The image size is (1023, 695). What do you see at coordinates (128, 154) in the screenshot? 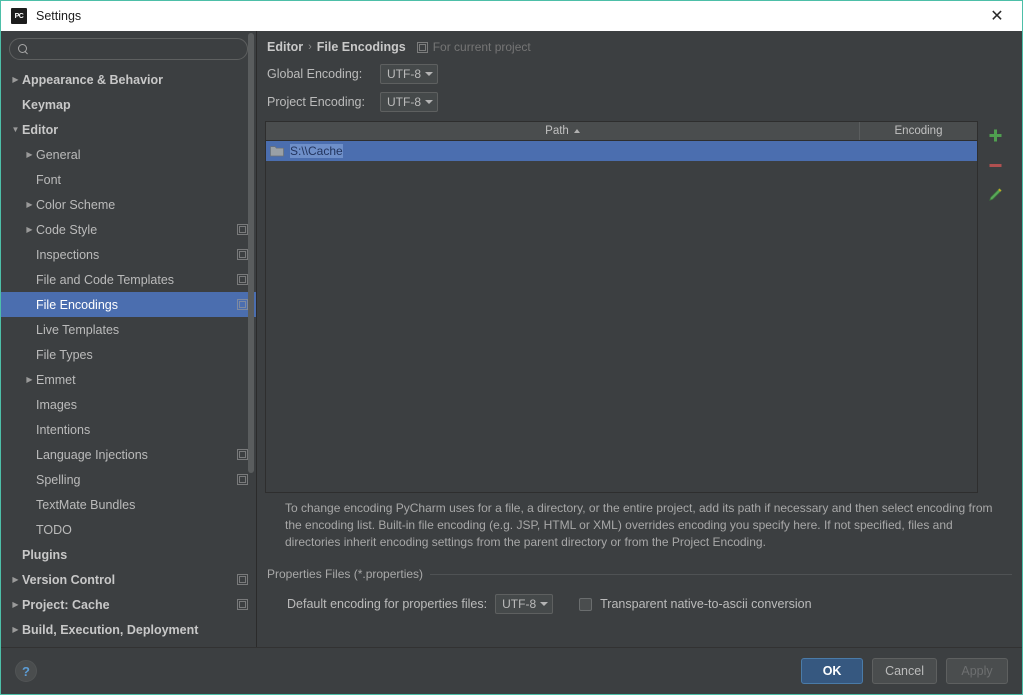
I see `sidebar-item-general: ▶ General` at bounding box center [128, 154].